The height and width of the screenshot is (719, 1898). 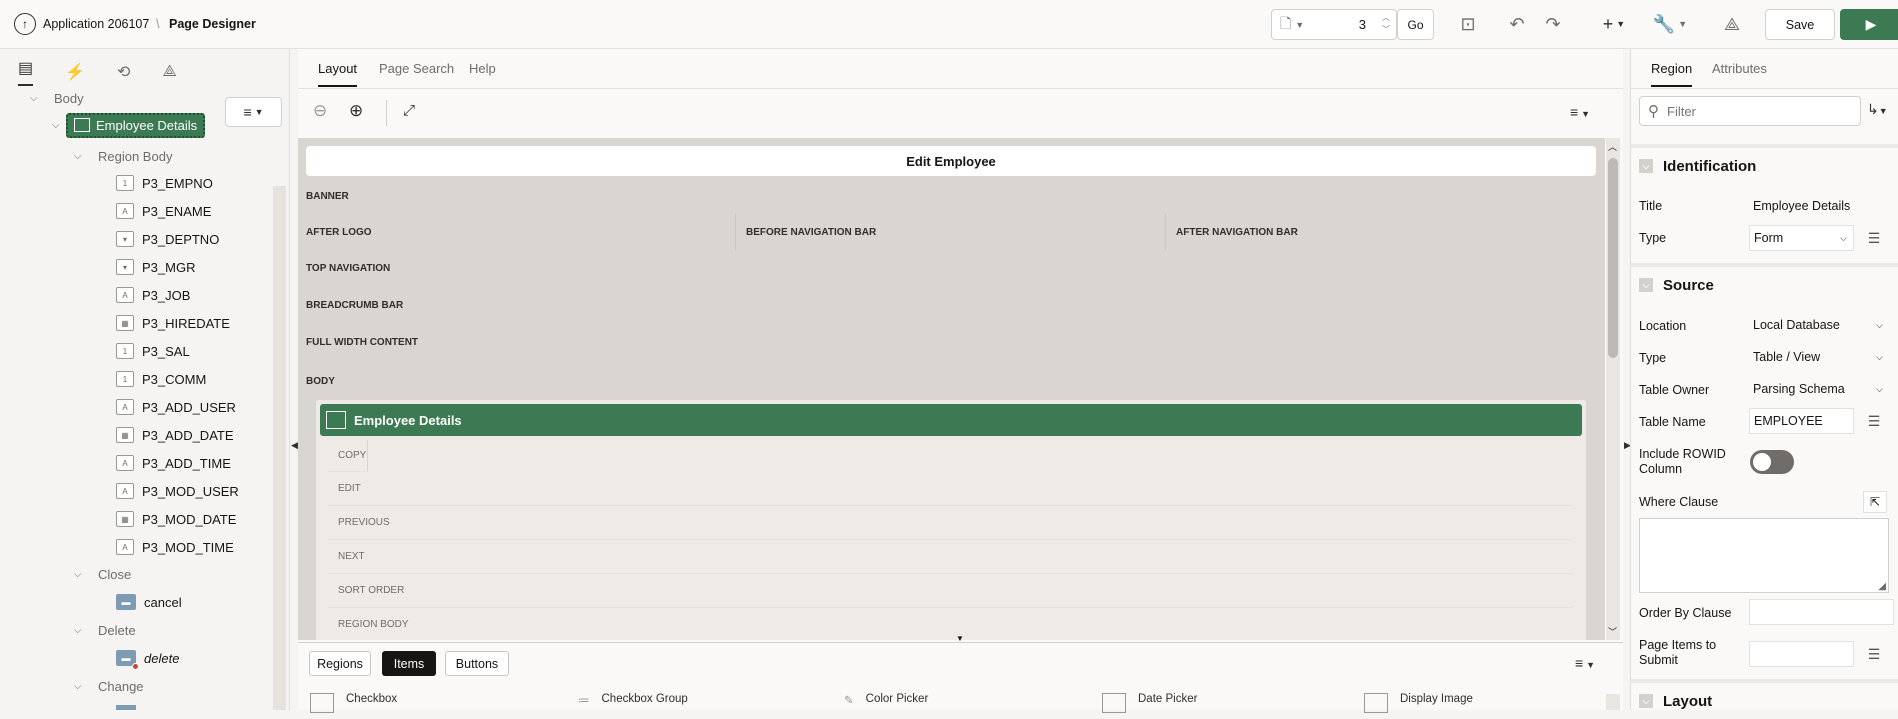 I want to click on gallery-scrollbar, so click(x=1613, y=702).